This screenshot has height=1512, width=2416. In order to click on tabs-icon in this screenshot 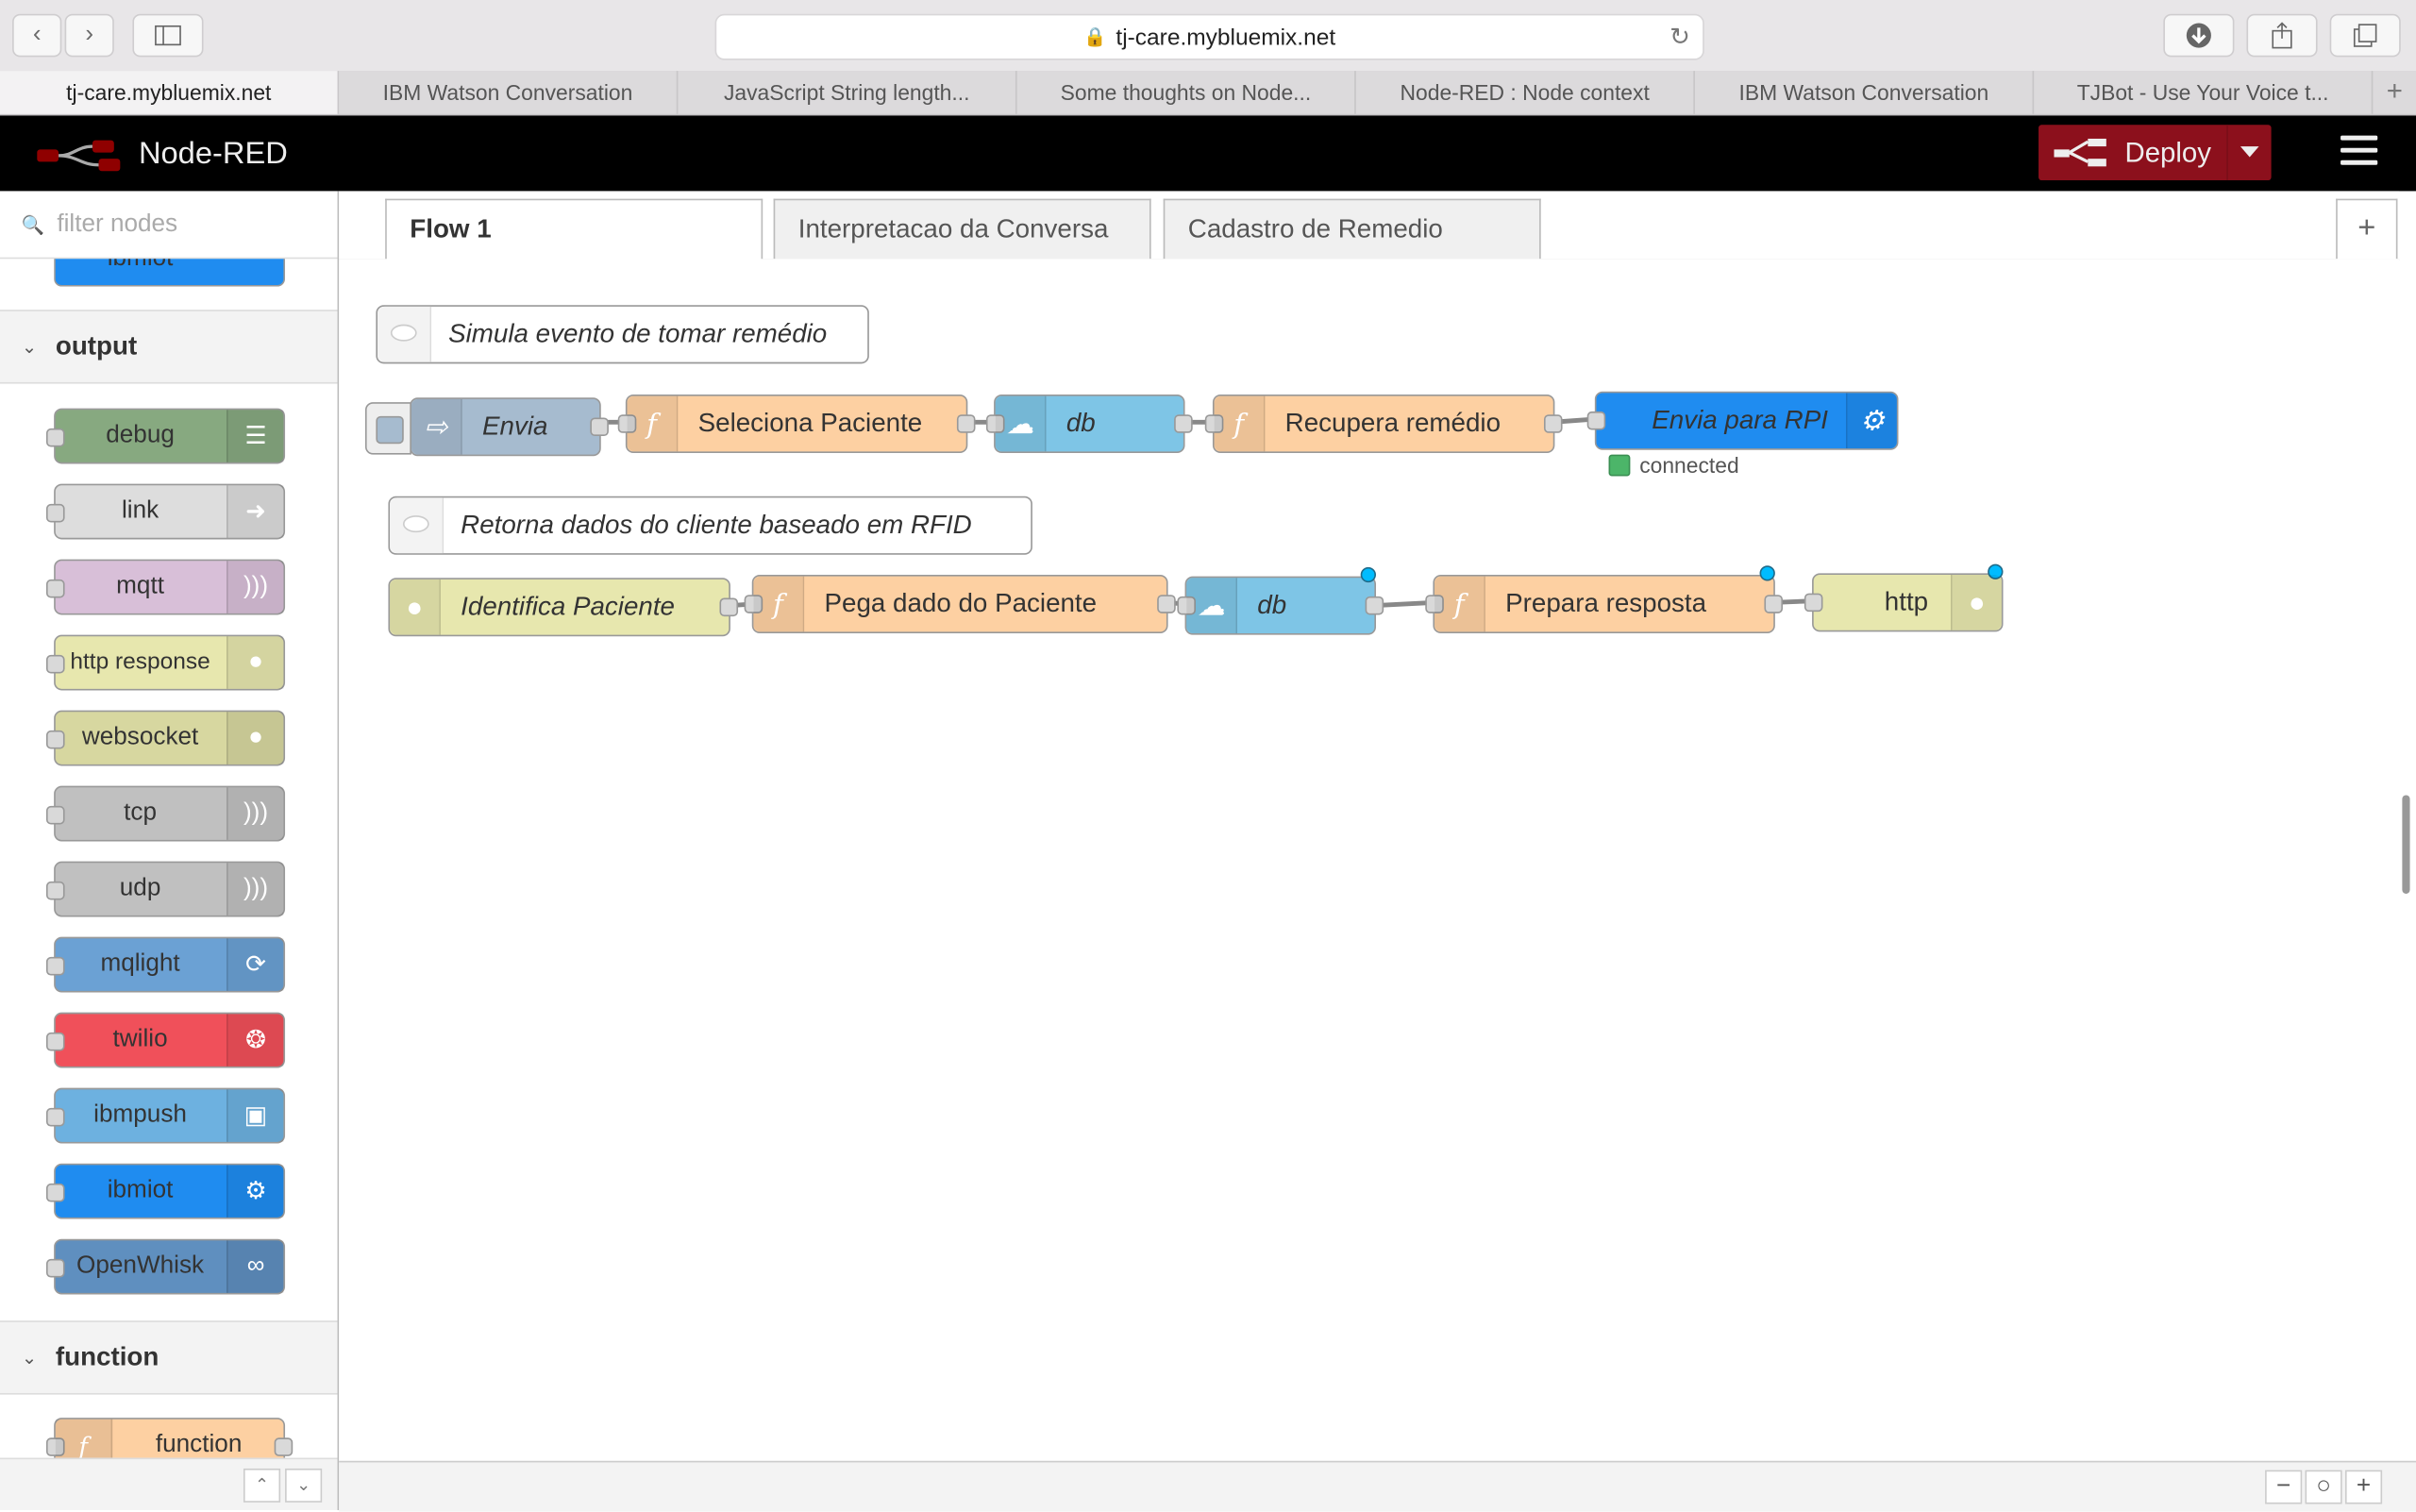, I will do `click(2365, 35)`.